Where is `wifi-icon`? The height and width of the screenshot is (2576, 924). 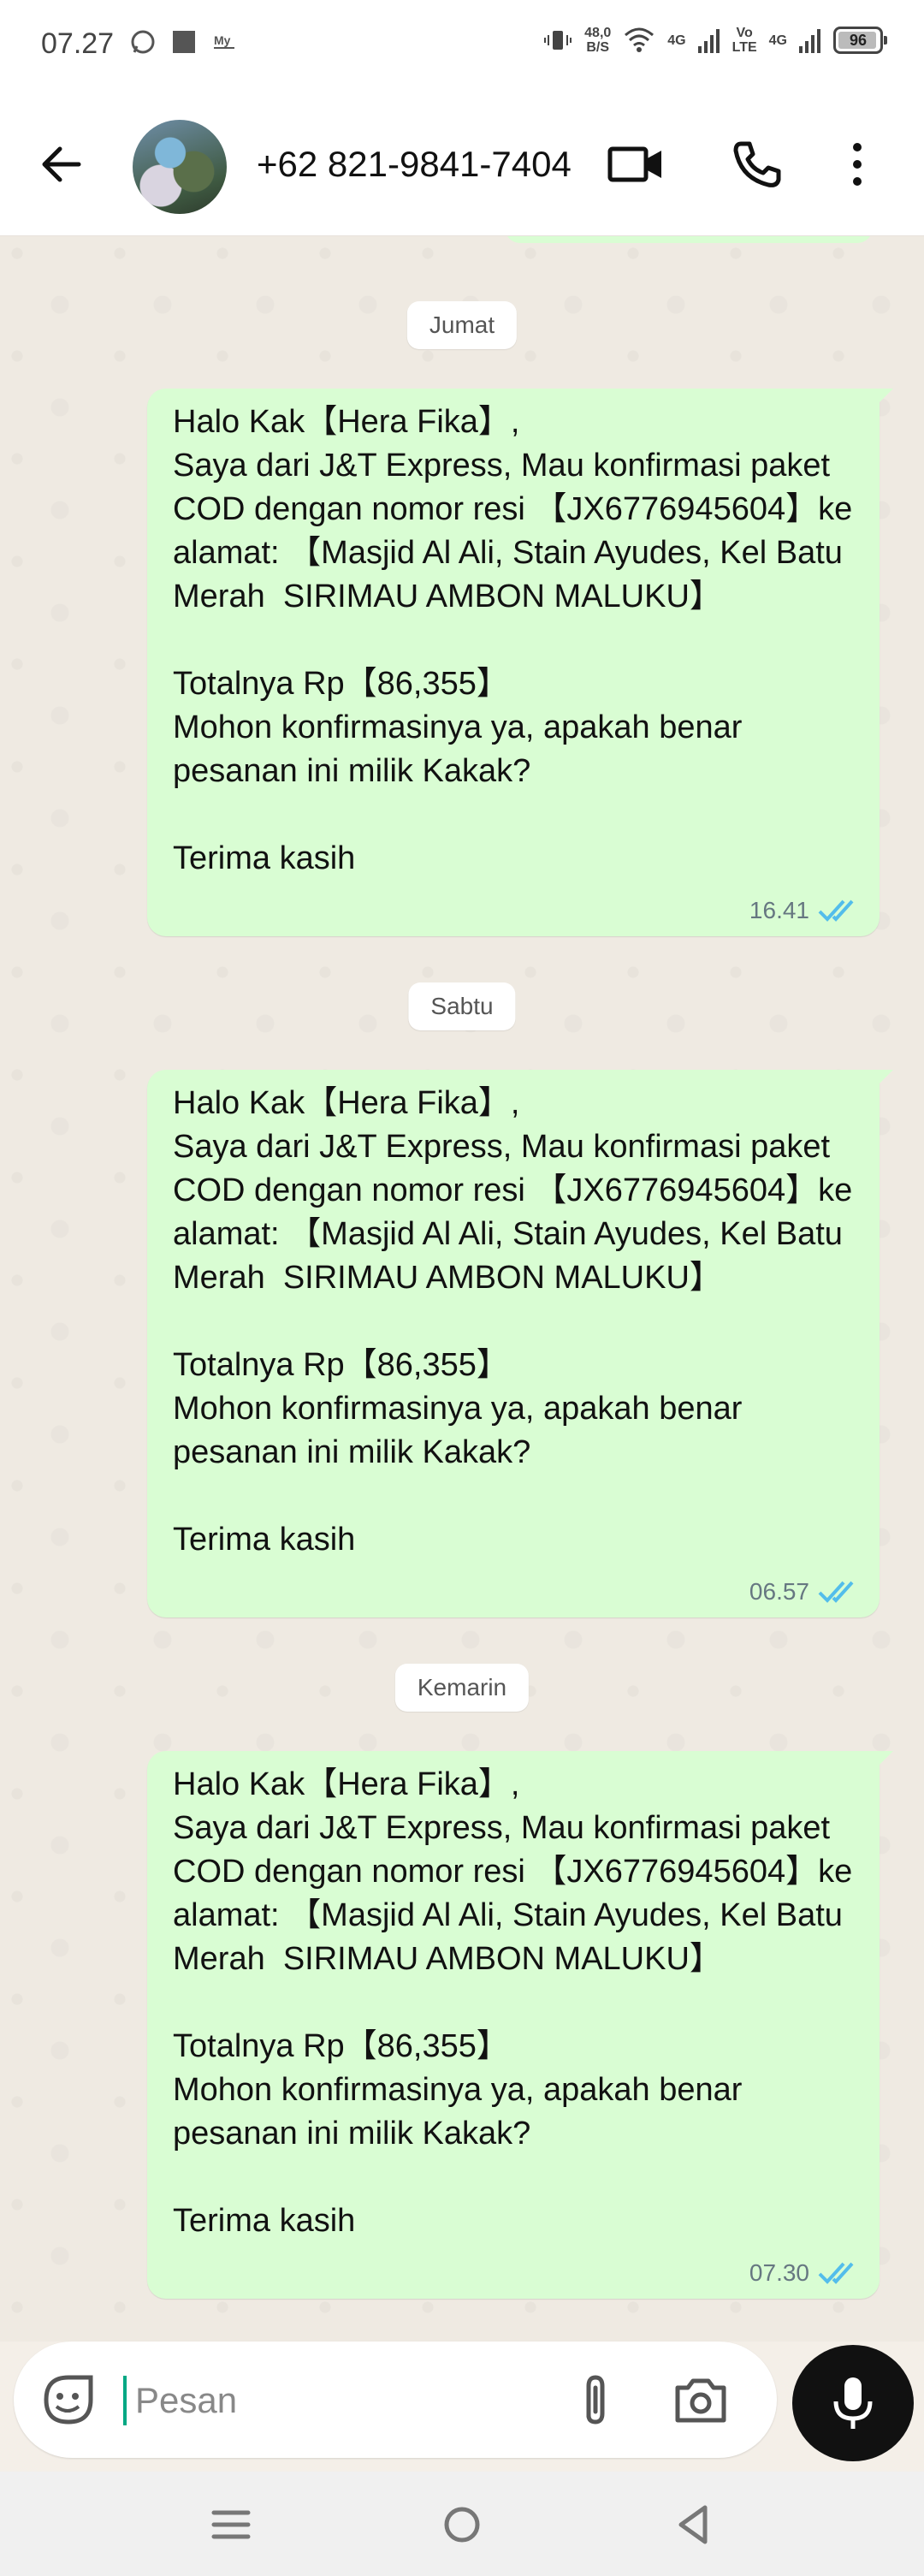 wifi-icon is located at coordinates (639, 39).